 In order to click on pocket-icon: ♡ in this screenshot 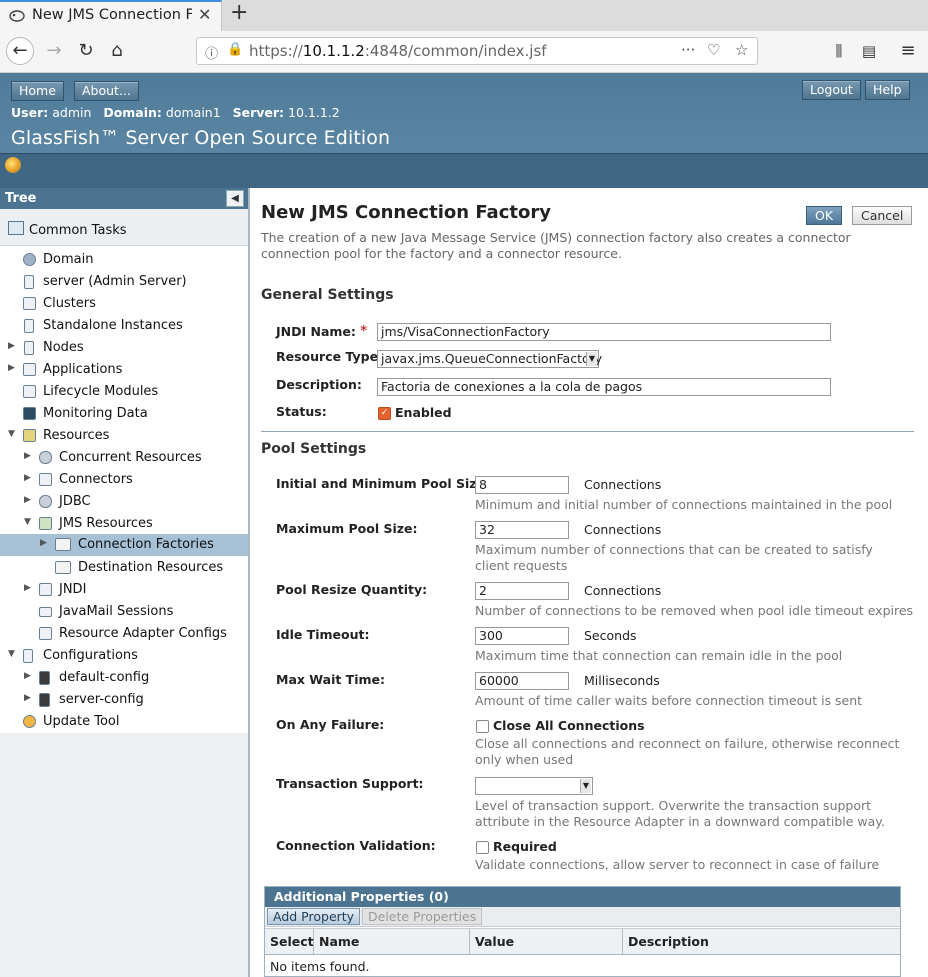, I will do `click(713, 50)`.